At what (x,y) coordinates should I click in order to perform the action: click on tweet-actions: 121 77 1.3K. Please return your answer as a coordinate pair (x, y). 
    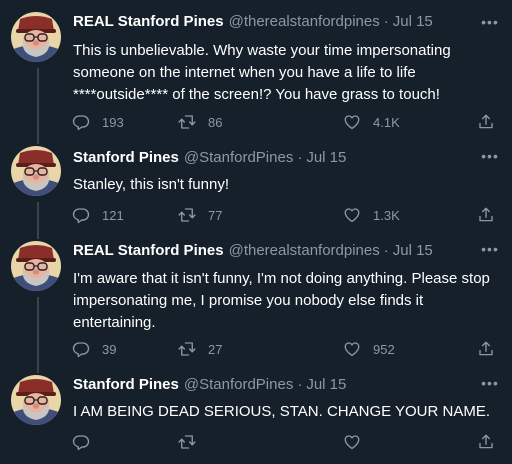
    Looking at the image, I should click on (287, 215).